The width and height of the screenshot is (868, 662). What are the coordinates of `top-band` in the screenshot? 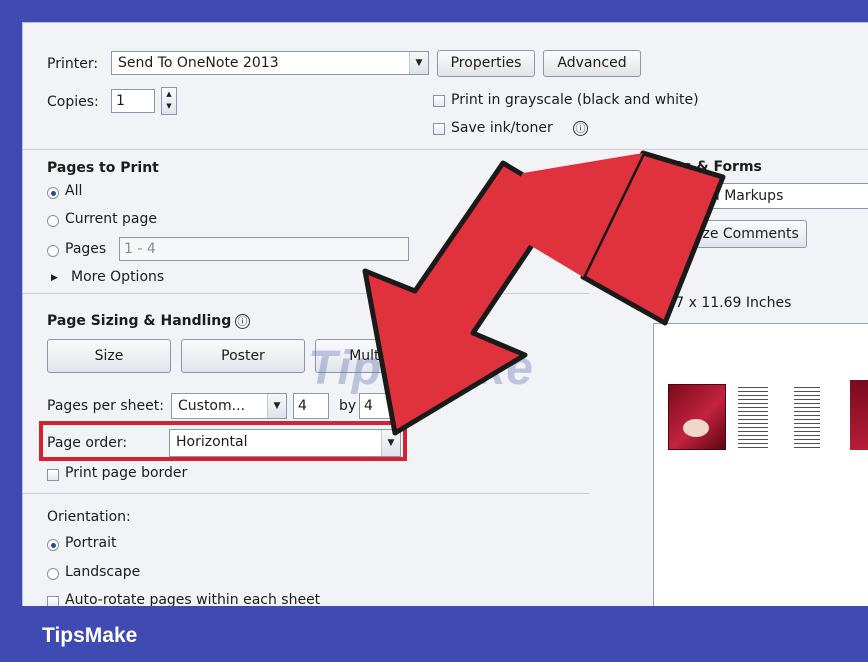 It's located at (434, 11).